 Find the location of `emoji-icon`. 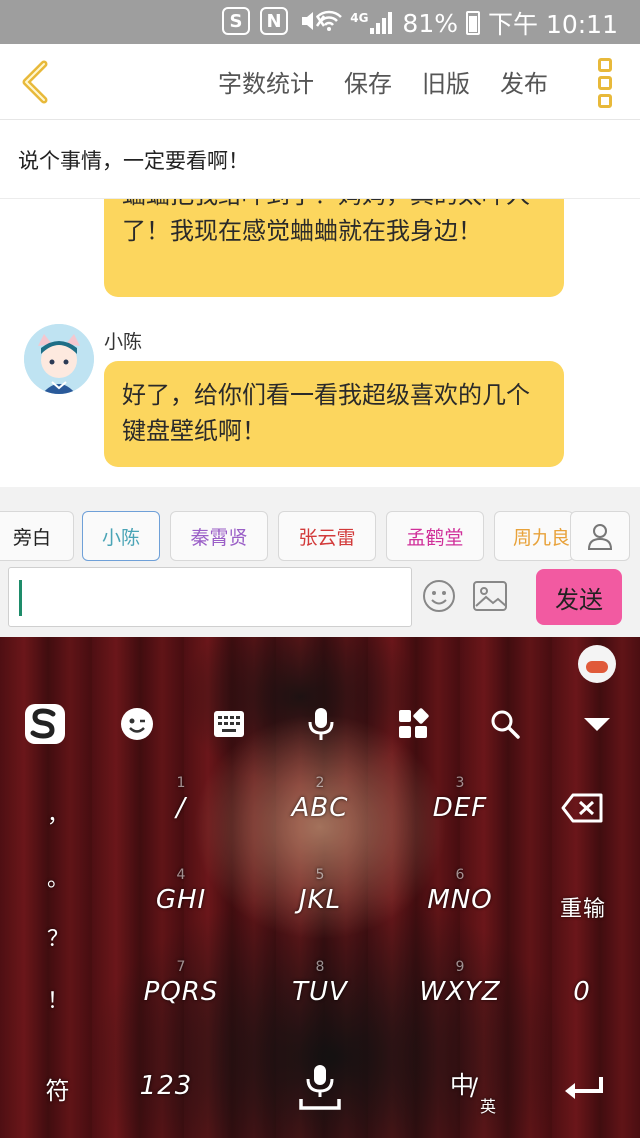

emoji-icon is located at coordinates (439, 596).